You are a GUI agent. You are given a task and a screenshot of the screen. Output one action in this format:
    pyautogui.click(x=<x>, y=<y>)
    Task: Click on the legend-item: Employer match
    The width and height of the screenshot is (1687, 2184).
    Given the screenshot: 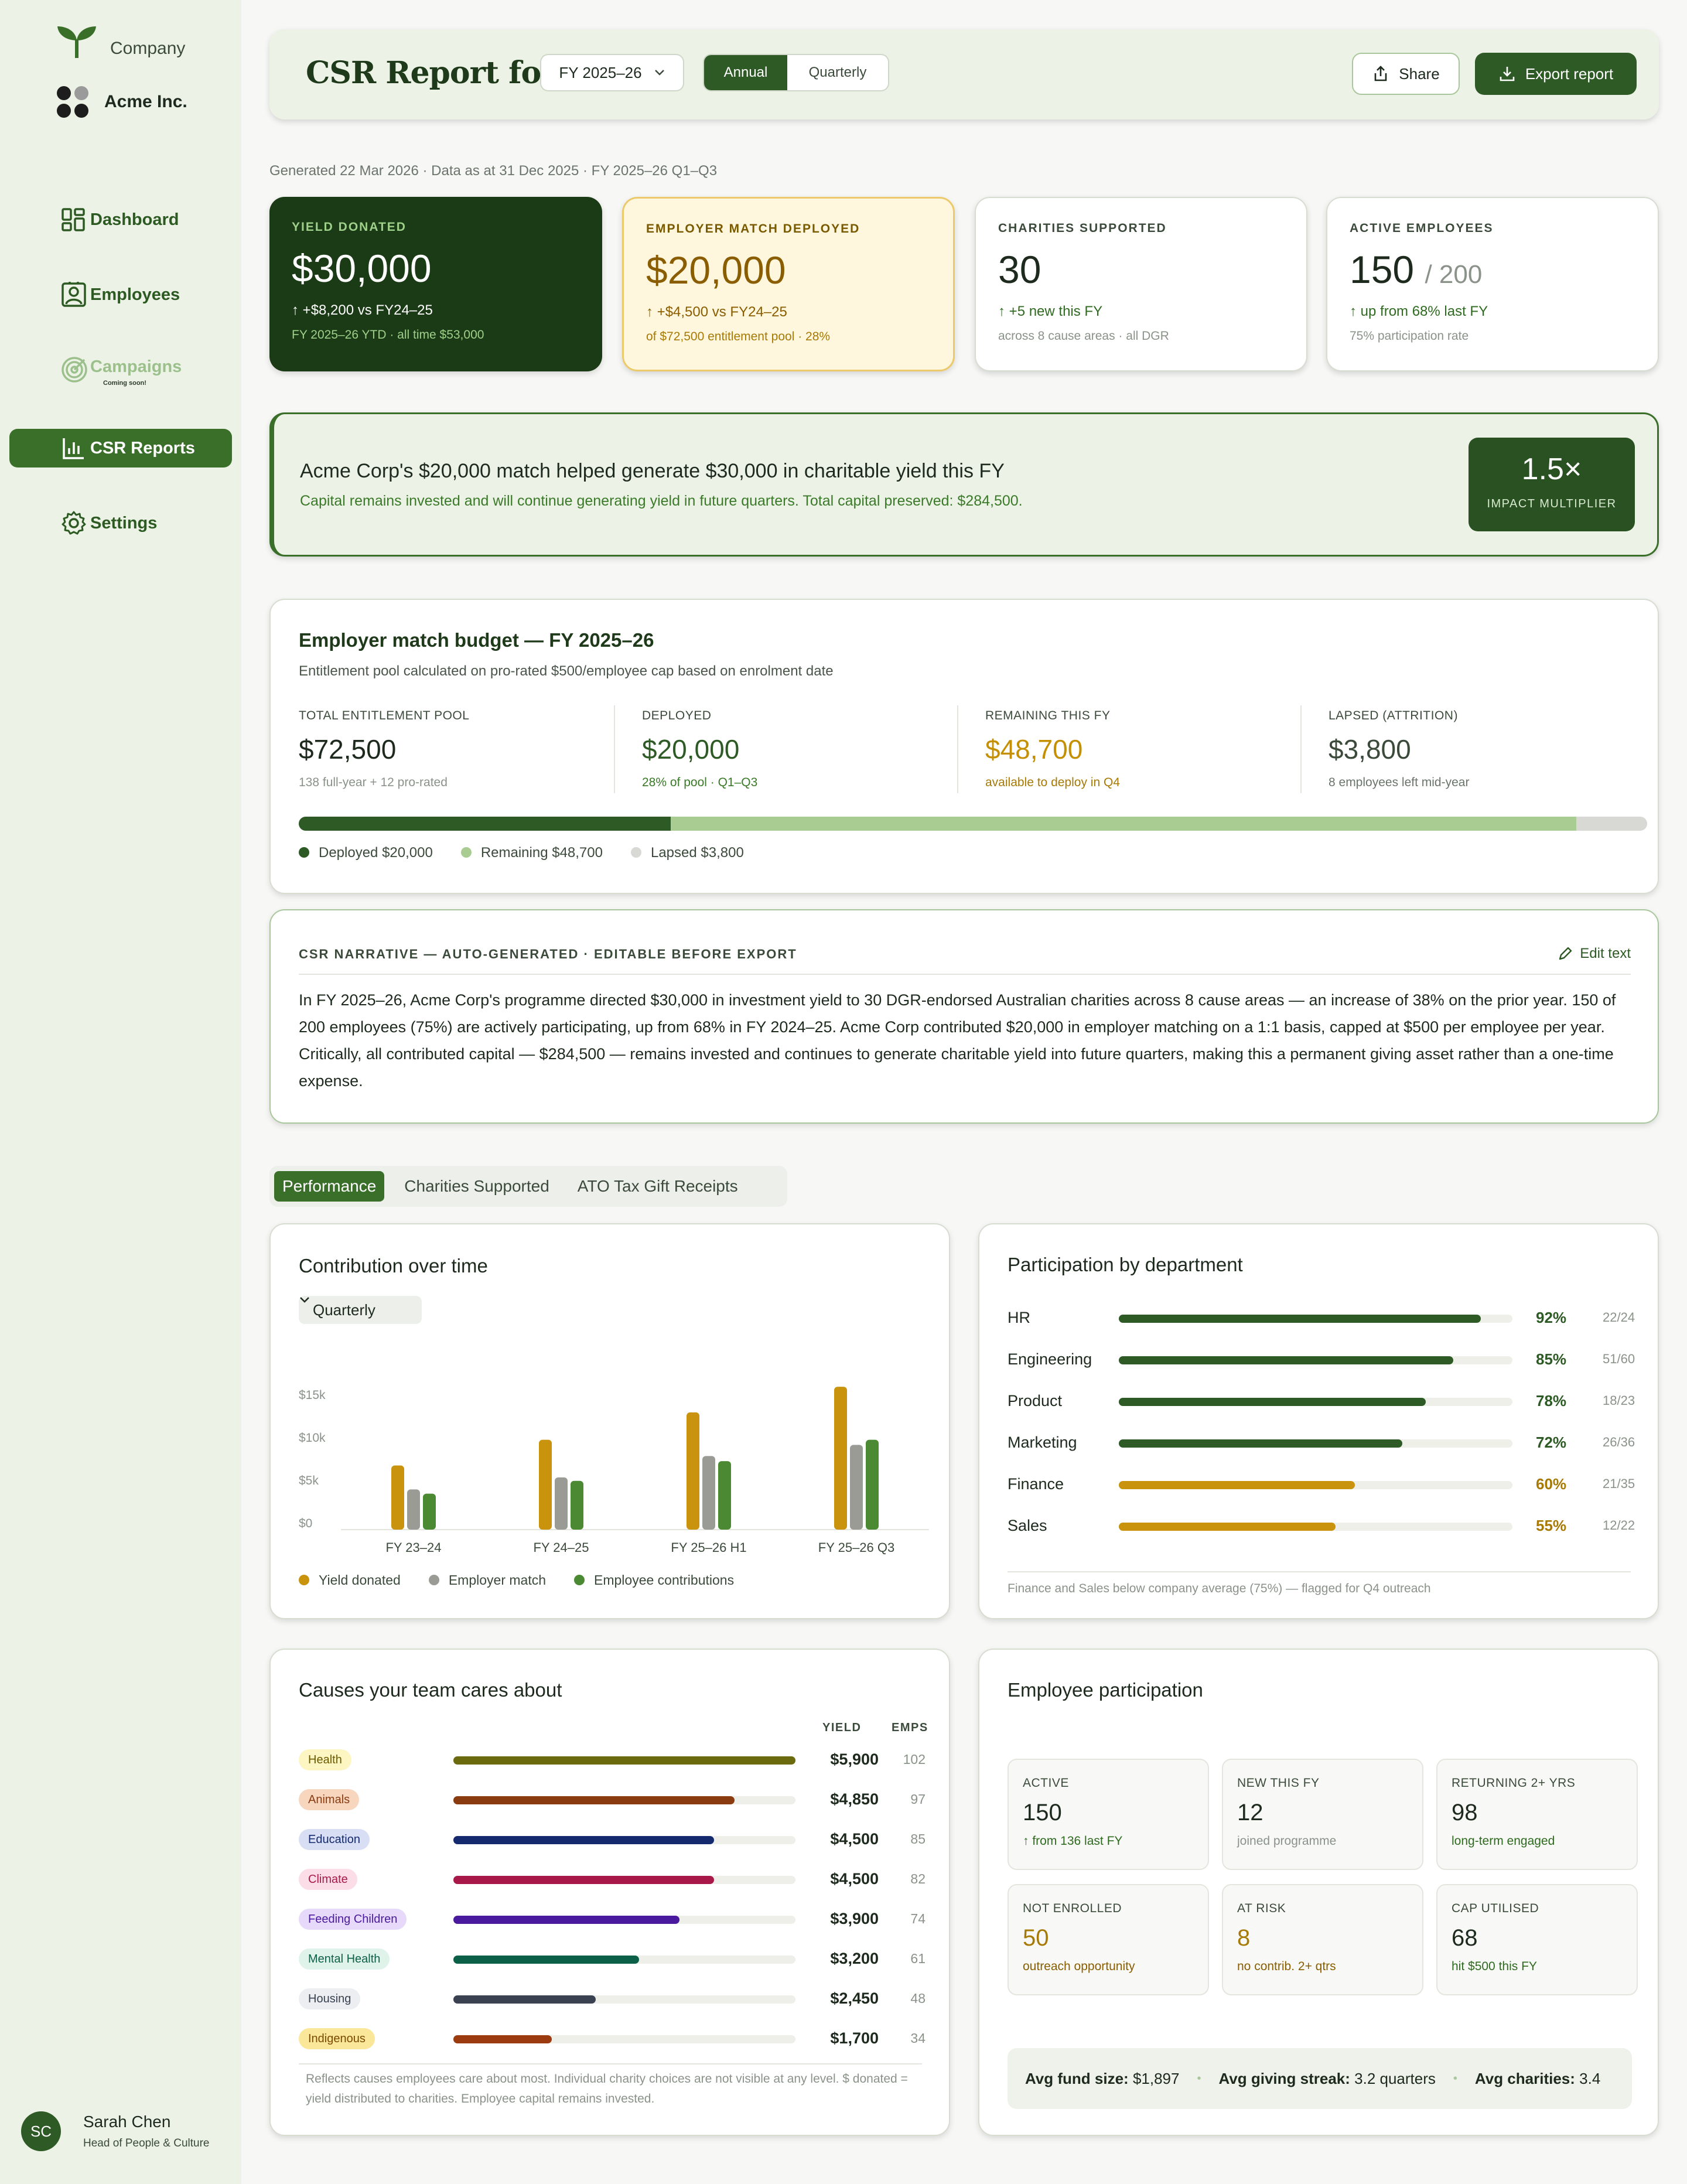 What is the action you would take?
    pyautogui.click(x=487, y=1580)
    